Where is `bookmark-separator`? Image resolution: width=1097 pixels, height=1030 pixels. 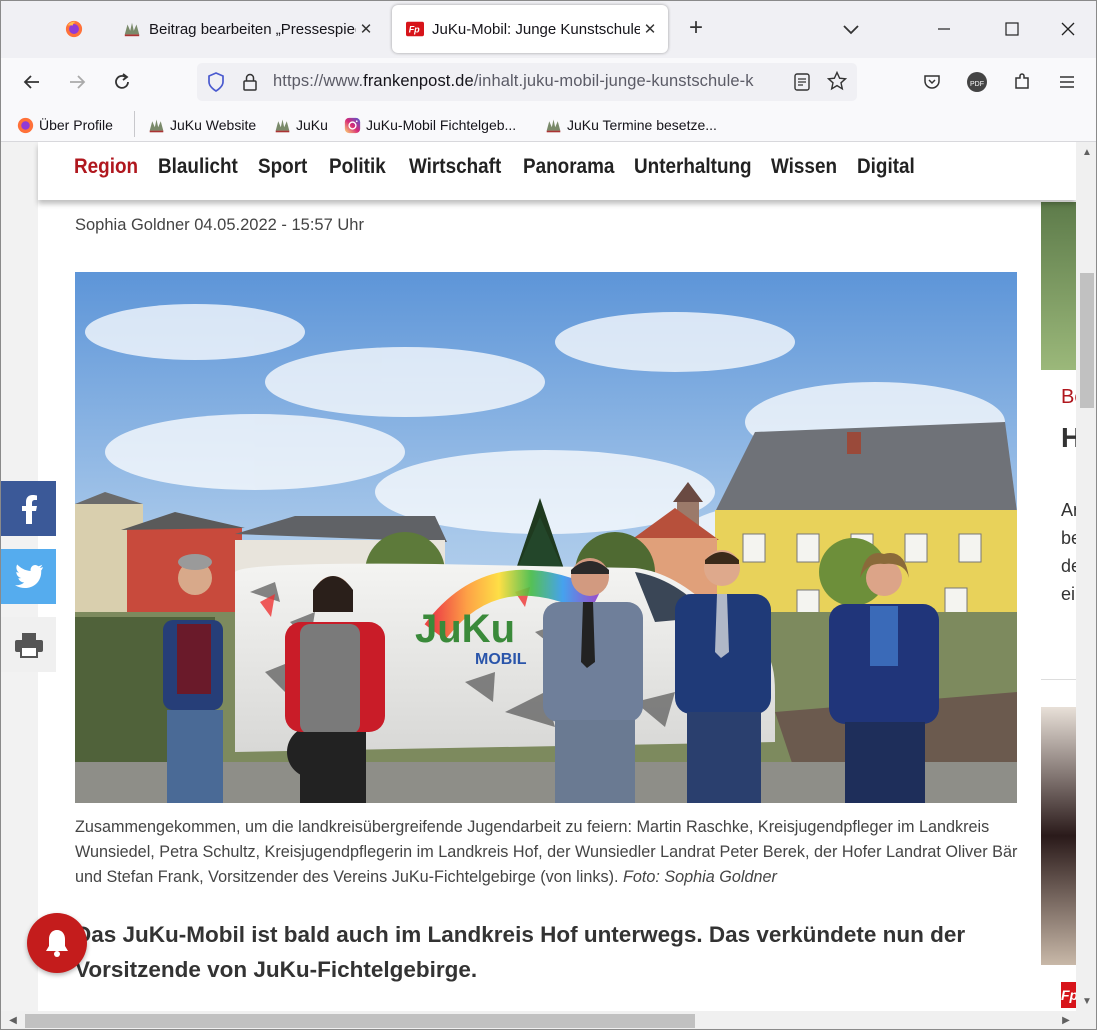 bookmark-separator is located at coordinates (134, 124).